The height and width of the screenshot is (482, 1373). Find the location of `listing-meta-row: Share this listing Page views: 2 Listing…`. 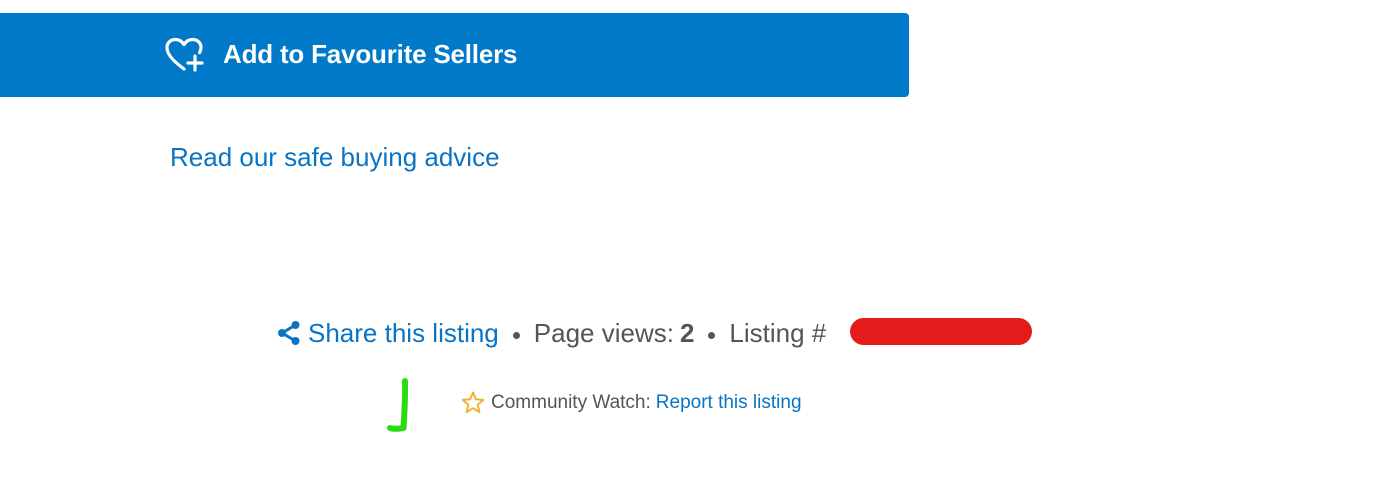

listing-meta-row: Share this listing Page views: 2 Listing… is located at coordinates (551, 333).